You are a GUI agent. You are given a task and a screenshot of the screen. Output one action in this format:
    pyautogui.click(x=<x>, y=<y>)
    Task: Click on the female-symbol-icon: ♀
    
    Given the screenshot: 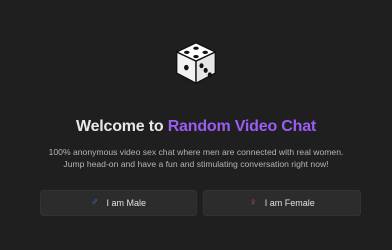 What is the action you would take?
    pyautogui.click(x=253, y=202)
    